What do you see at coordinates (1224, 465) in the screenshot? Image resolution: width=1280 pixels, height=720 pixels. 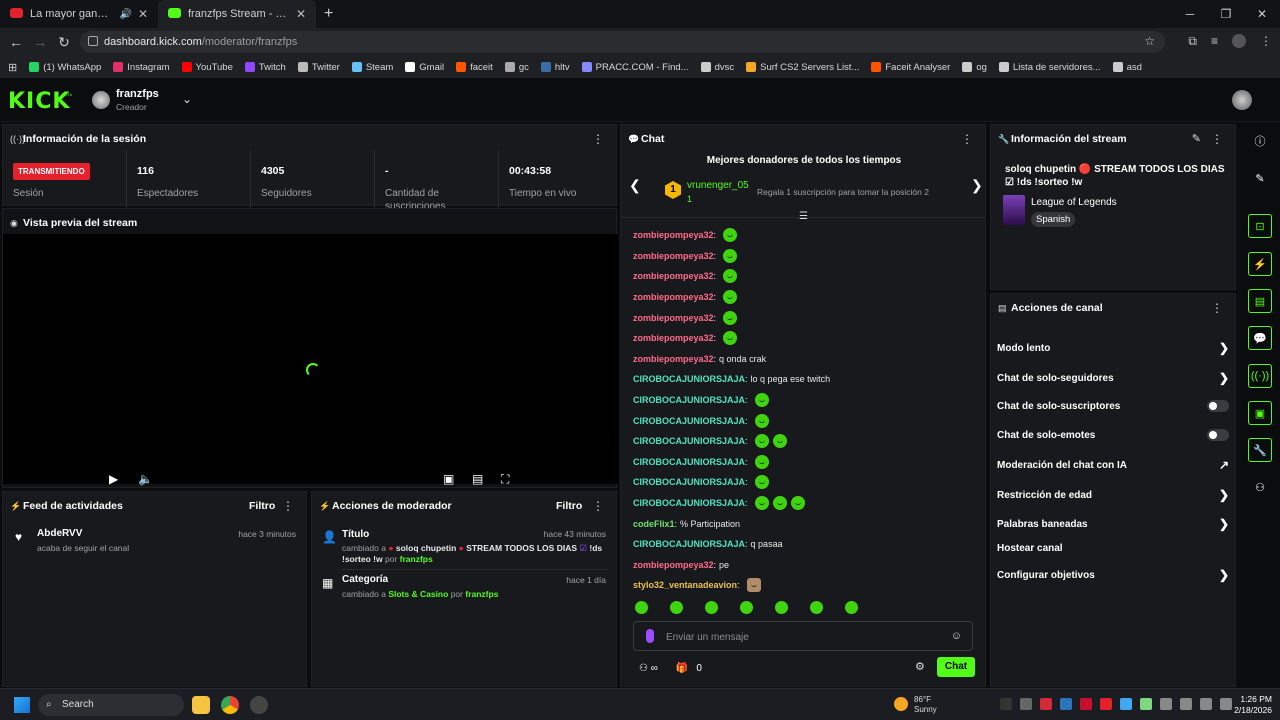 I see `external-link-icon: ↗` at bounding box center [1224, 465].